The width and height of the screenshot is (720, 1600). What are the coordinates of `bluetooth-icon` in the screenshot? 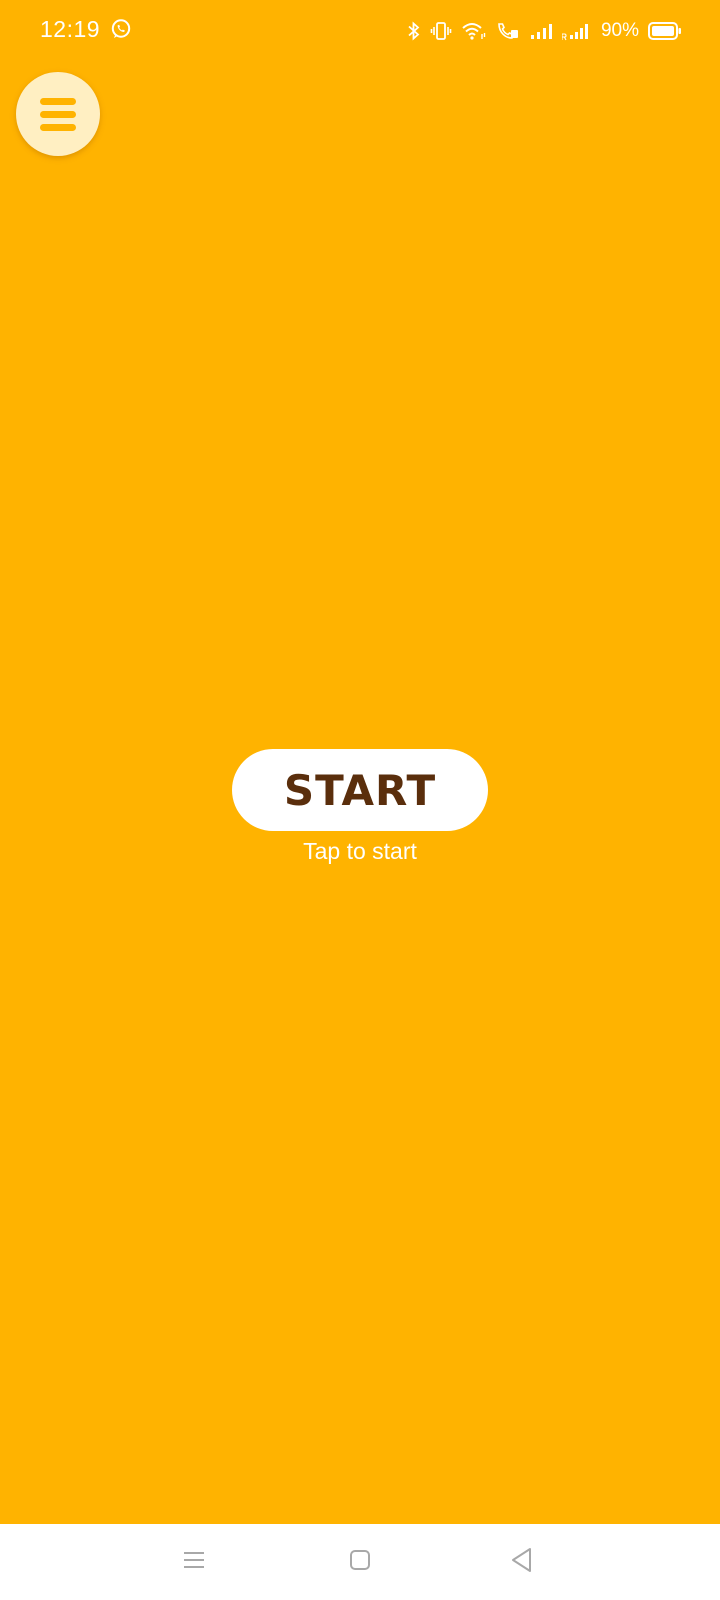 It's located at (414, 31).